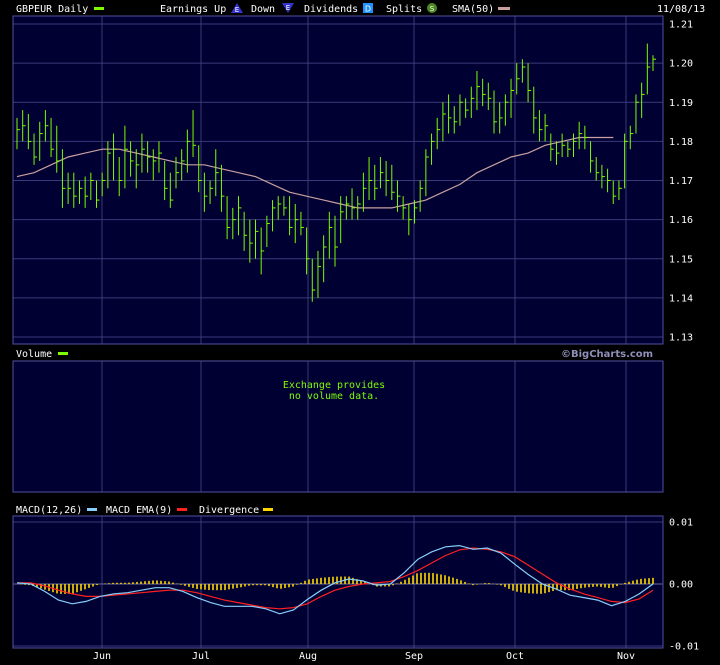 This screenshot has height=665, width=720. Describe the element at coordinates (681, 25) in the screenshot. I see `price-y-tick-label: 1.21` at that location.